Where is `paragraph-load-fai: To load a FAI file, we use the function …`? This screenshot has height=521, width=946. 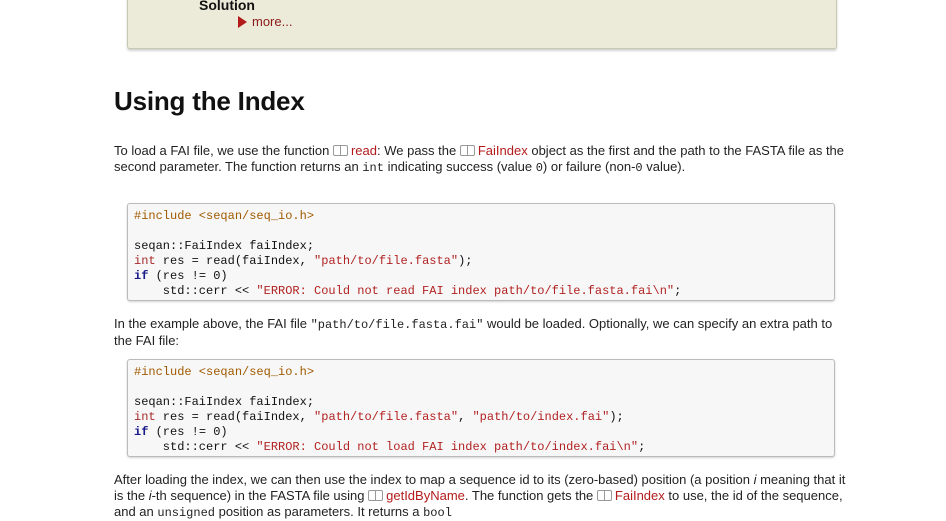 paragraph-load-fai: To load a FAI file, we use the function … is located at coordinates (481, 159).